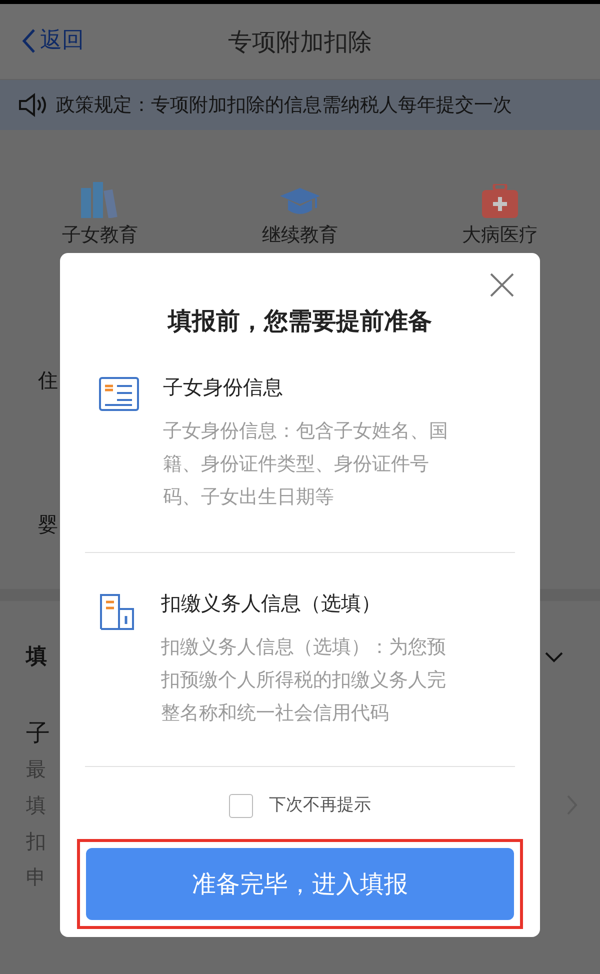 This screenshot has width=600, height=974. What do you see at coordinates (300, 321) in the screenshot?
I see `dialog-title: 填报前，您需要提前准备` at bounding box center [300, 321].